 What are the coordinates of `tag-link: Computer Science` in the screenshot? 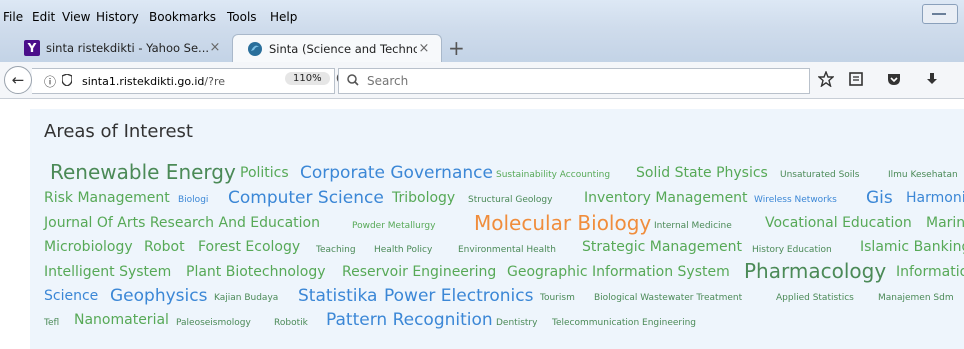 It's located at (306, 198).